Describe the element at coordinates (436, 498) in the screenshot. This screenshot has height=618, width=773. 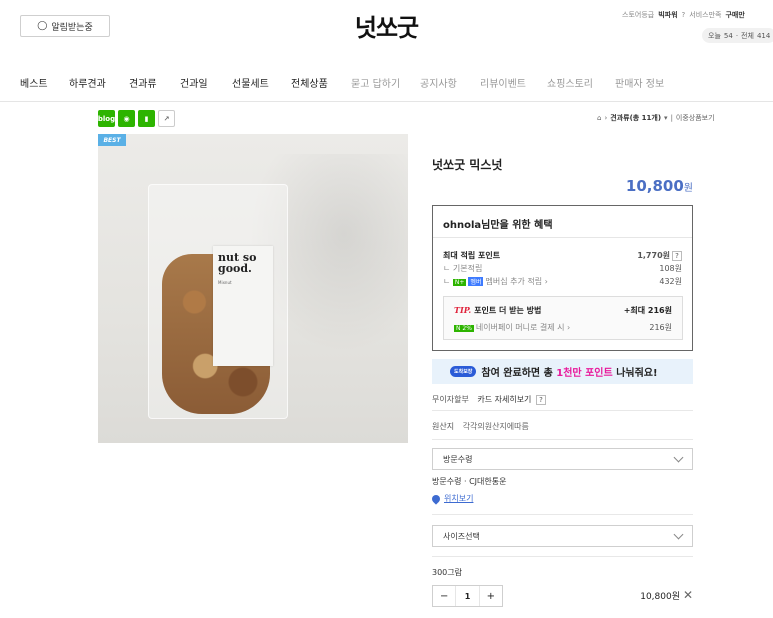
I see `location-pin-icon` at that location.